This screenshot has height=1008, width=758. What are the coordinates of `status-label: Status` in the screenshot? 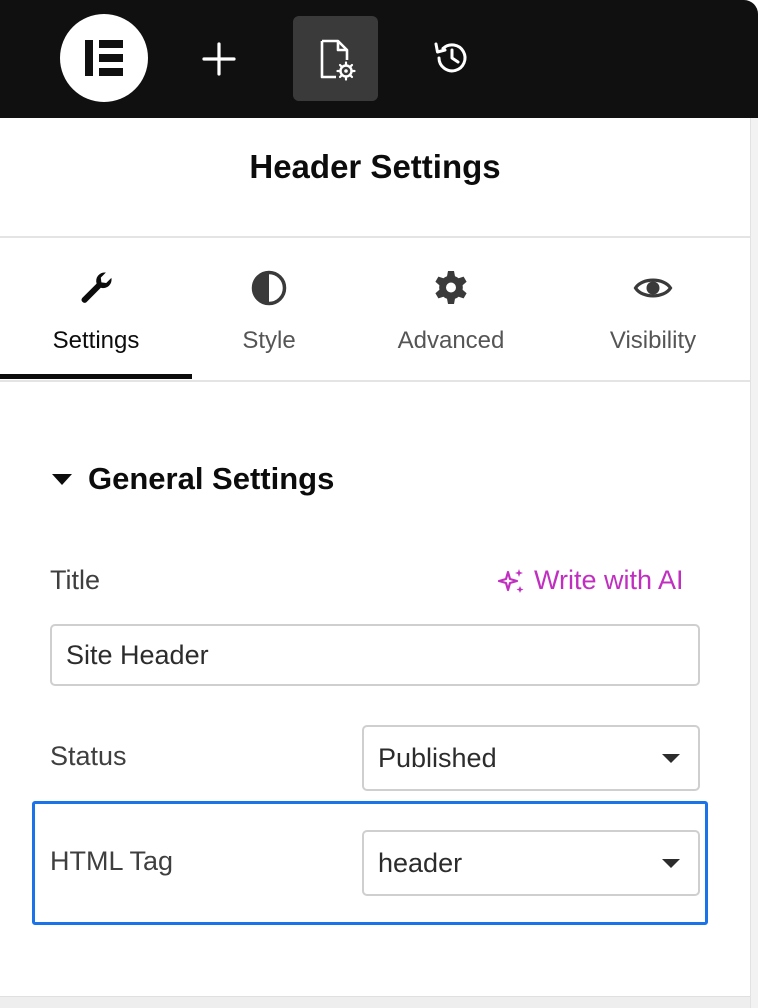 It's located at (88, 756).